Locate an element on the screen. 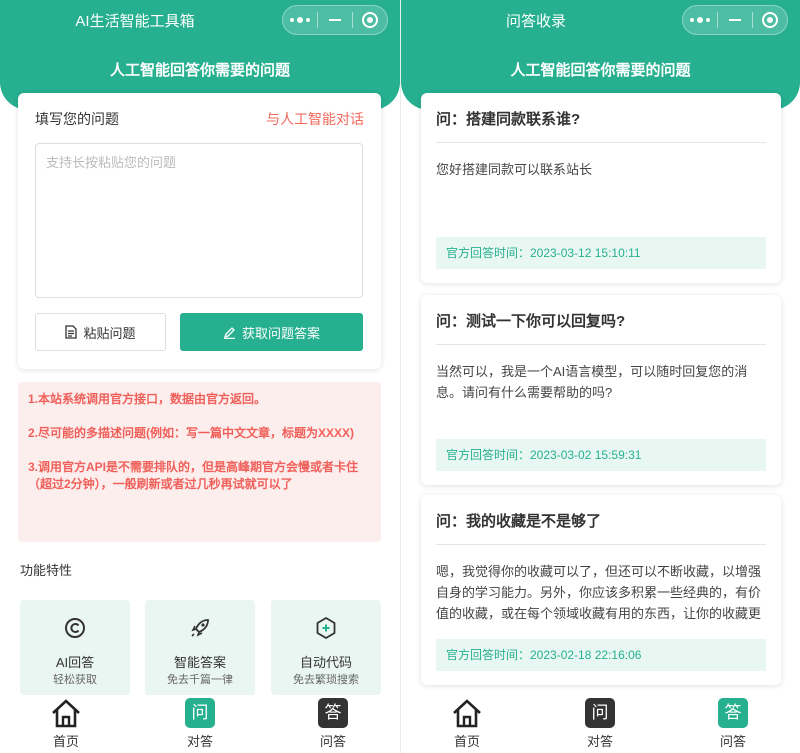 This screenshot has height=753, width=800. qa-answer: 您好搭建同款可以联系站长 is located at coordinates (514, 169).